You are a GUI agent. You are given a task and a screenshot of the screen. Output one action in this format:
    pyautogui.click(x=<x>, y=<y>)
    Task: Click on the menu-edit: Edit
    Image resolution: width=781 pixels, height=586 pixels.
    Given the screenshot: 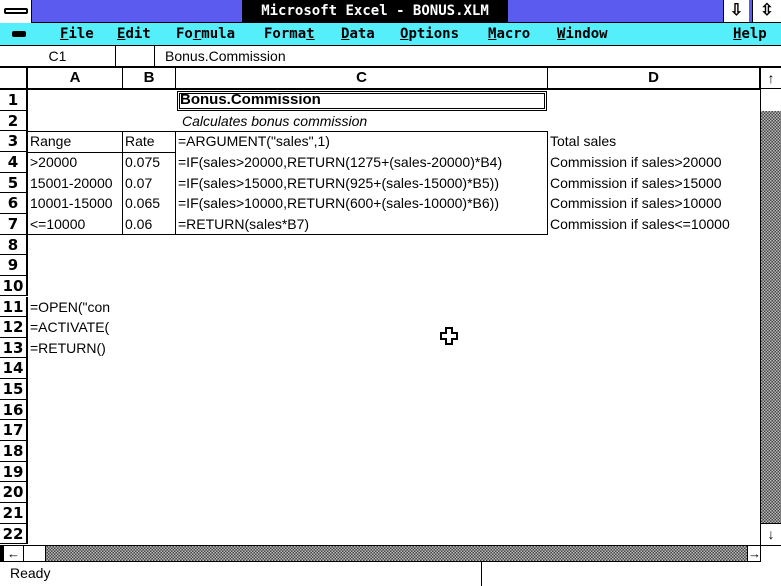 What is the action you would take?
    pyautogui.click(x=134, y=34)
    